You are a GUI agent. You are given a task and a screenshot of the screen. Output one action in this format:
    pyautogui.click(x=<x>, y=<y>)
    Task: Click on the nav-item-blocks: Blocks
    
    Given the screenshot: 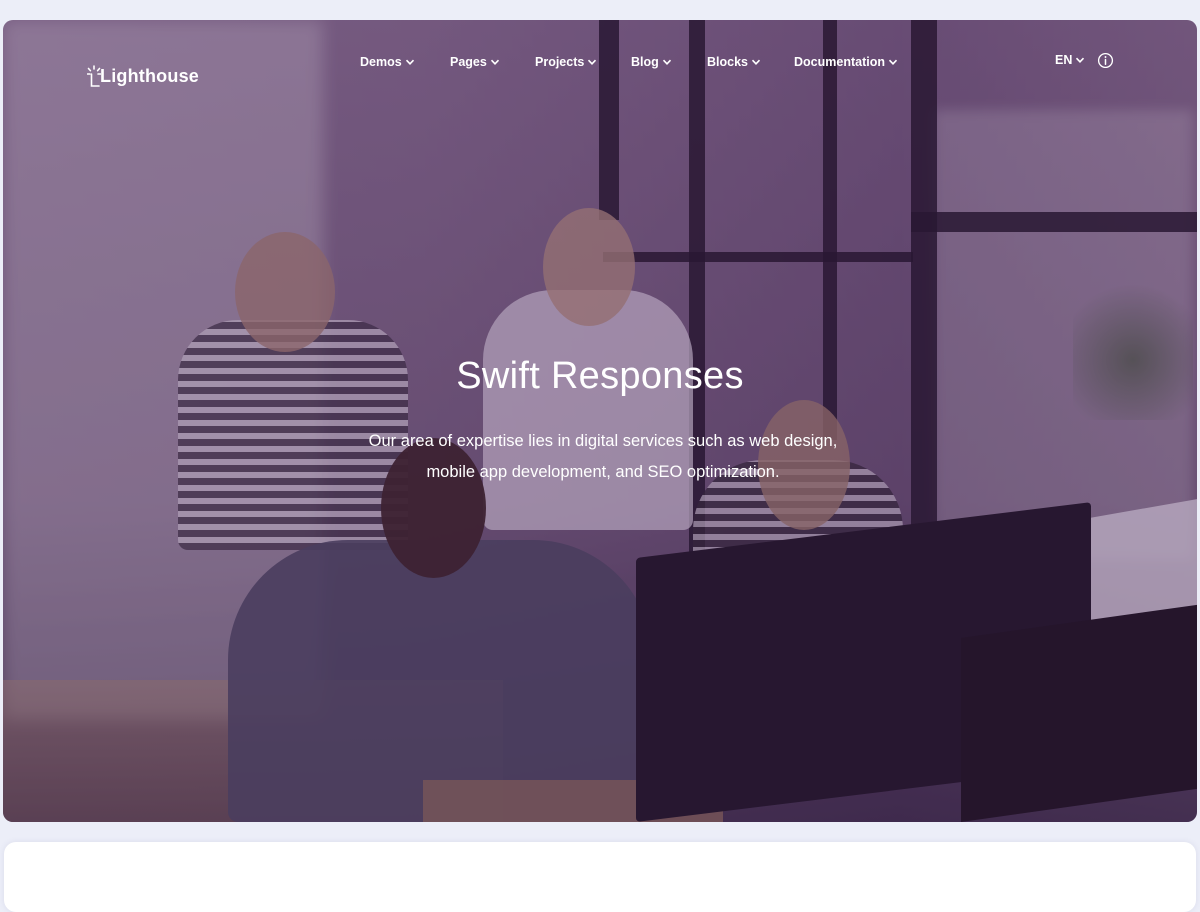 What is the action you would take?
    pyautogui.click(x=750, y=62)
    